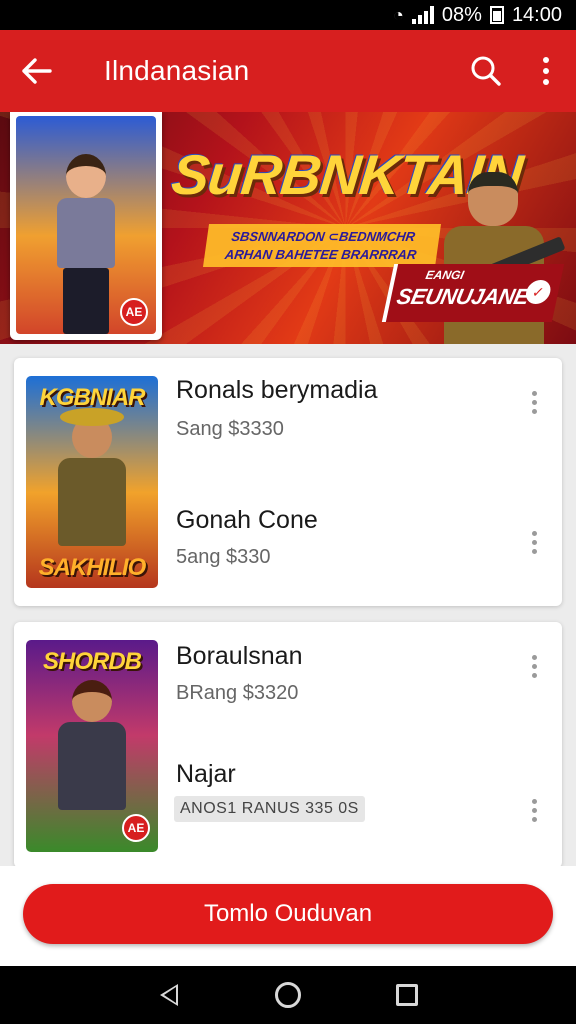 The image size is (576, 1024). I want to click on banner-card-art: AE, so click(86, 225).